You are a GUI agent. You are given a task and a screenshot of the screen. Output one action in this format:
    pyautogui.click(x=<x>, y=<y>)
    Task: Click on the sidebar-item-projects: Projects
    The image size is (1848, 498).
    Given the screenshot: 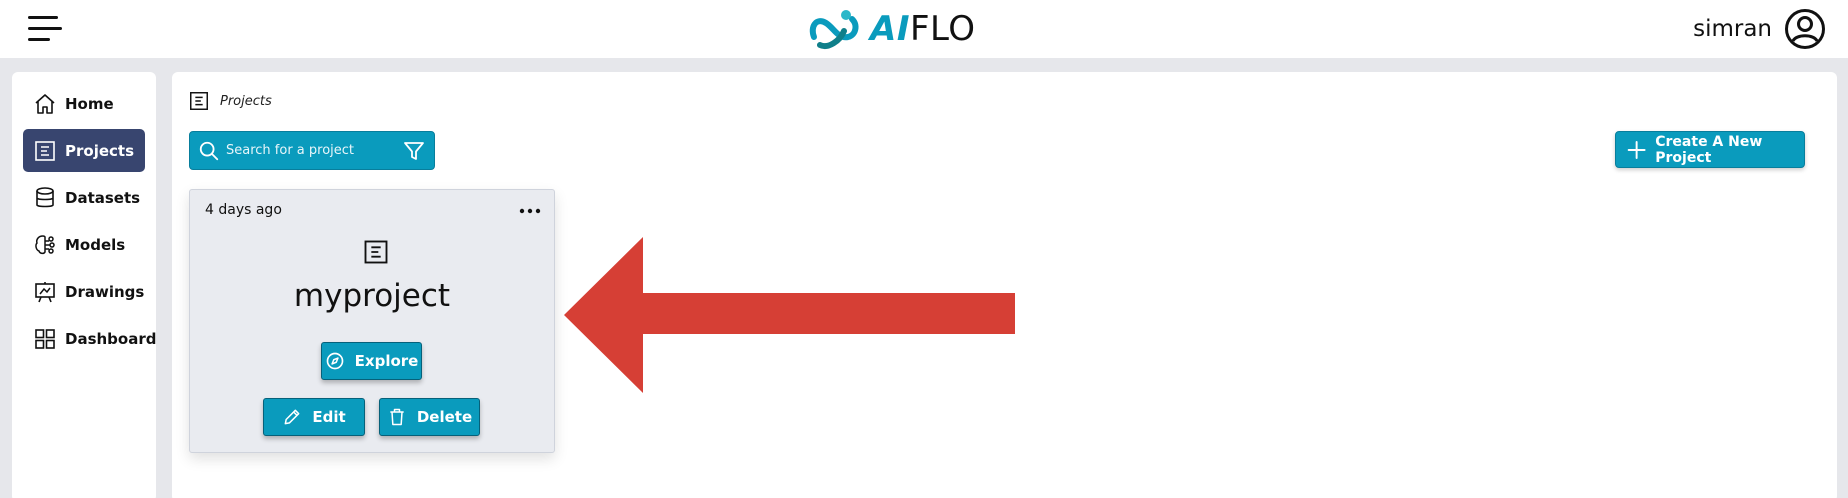 What is the action you would take?
    pyautogui.click(x=84, y=150)
    